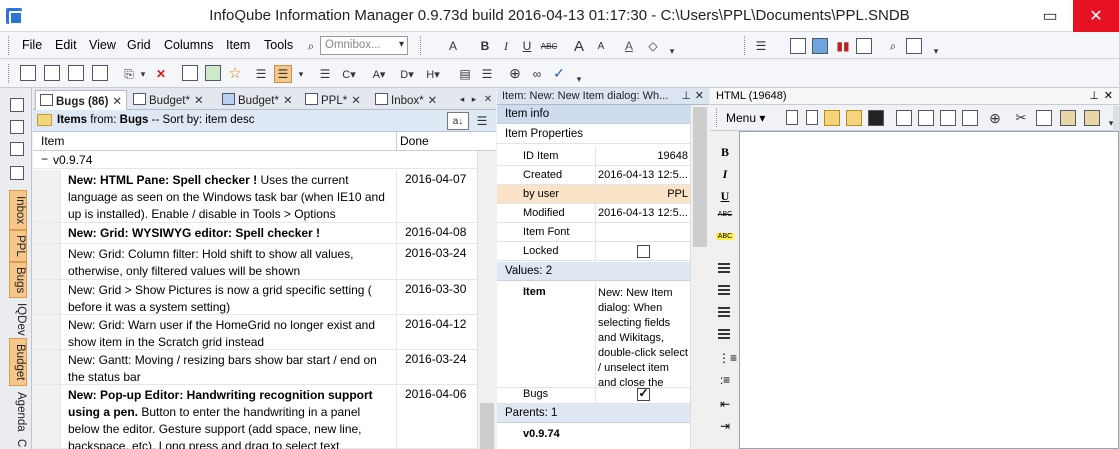 The width and height of the screenshot is (1119, 449). I want to click on font-color-icon: A, so click(629, 46).